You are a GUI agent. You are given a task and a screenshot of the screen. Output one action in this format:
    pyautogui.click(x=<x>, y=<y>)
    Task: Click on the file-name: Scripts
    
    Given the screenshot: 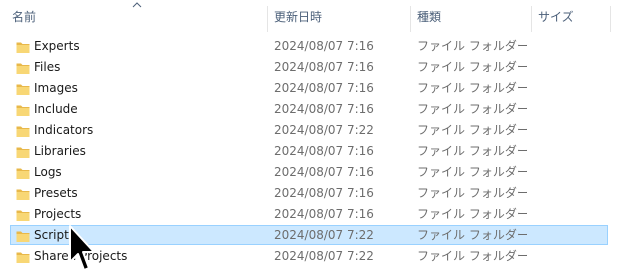 What is the action you would take?
    pyautogui.click(x=55, y=235)
    